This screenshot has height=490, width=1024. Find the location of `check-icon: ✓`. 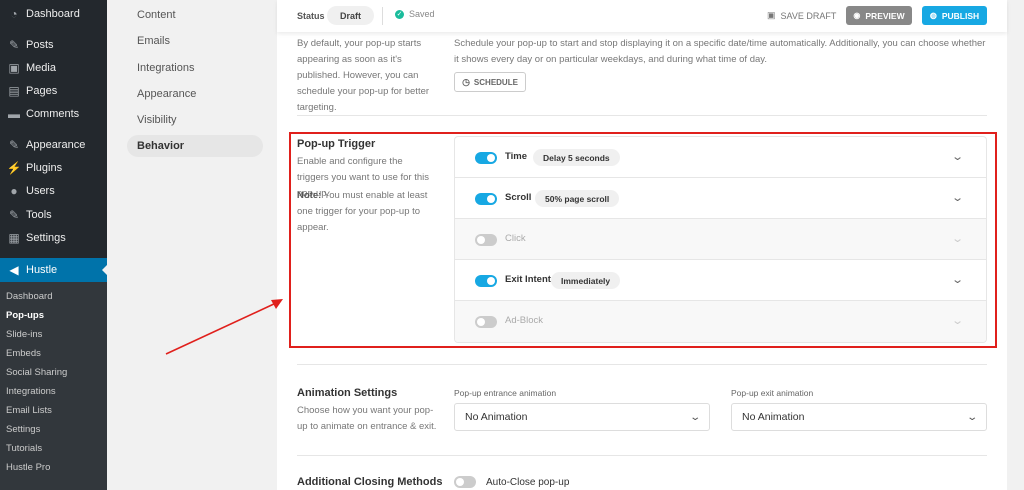

check-icon: ✓ is located at coordinates (399, 14).